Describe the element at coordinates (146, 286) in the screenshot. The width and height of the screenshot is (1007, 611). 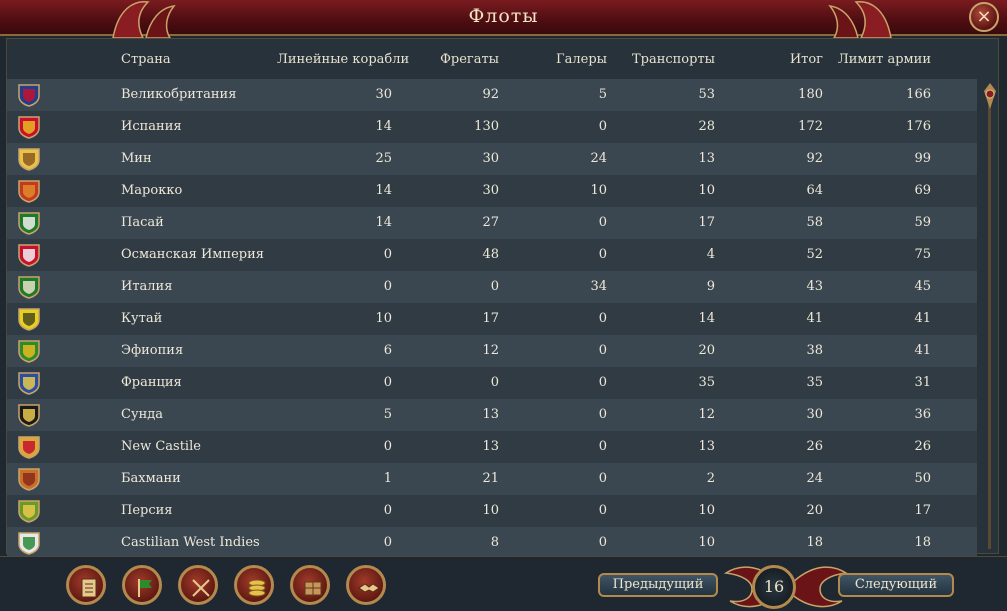
I see `country-name: Италия` at that location.